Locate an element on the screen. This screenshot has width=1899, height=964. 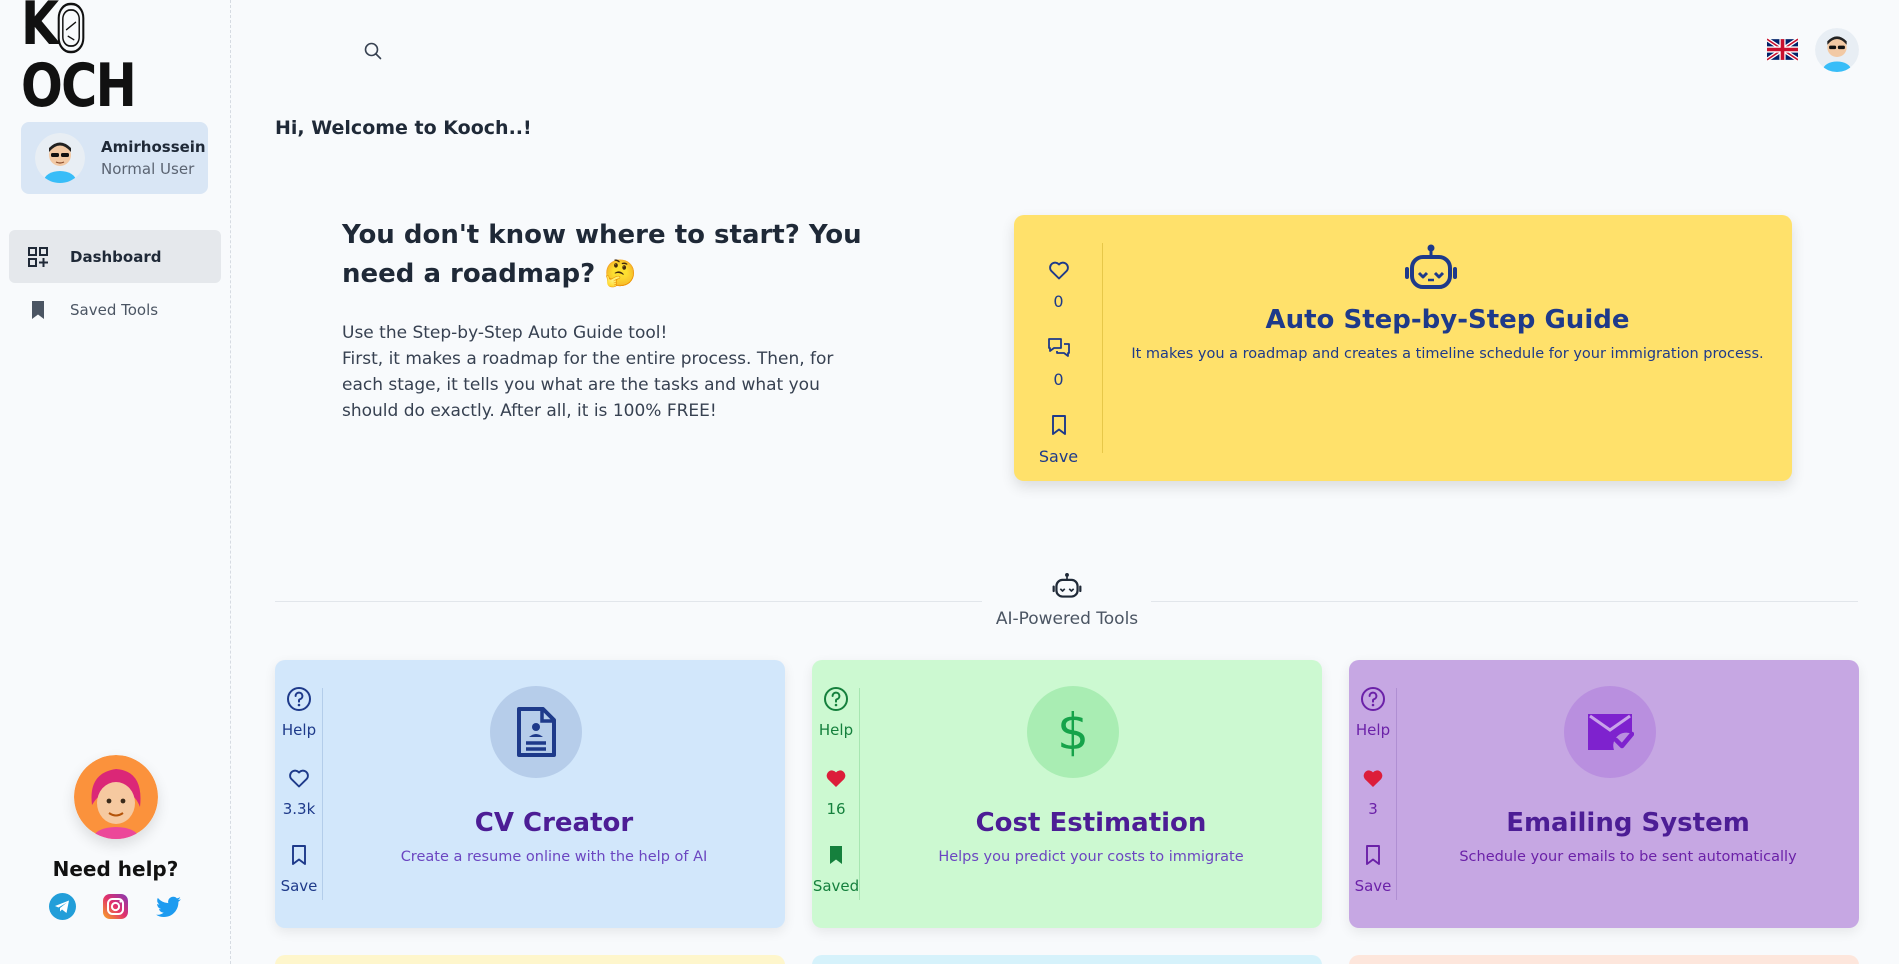
social-links is located at coordinates (115, 906).